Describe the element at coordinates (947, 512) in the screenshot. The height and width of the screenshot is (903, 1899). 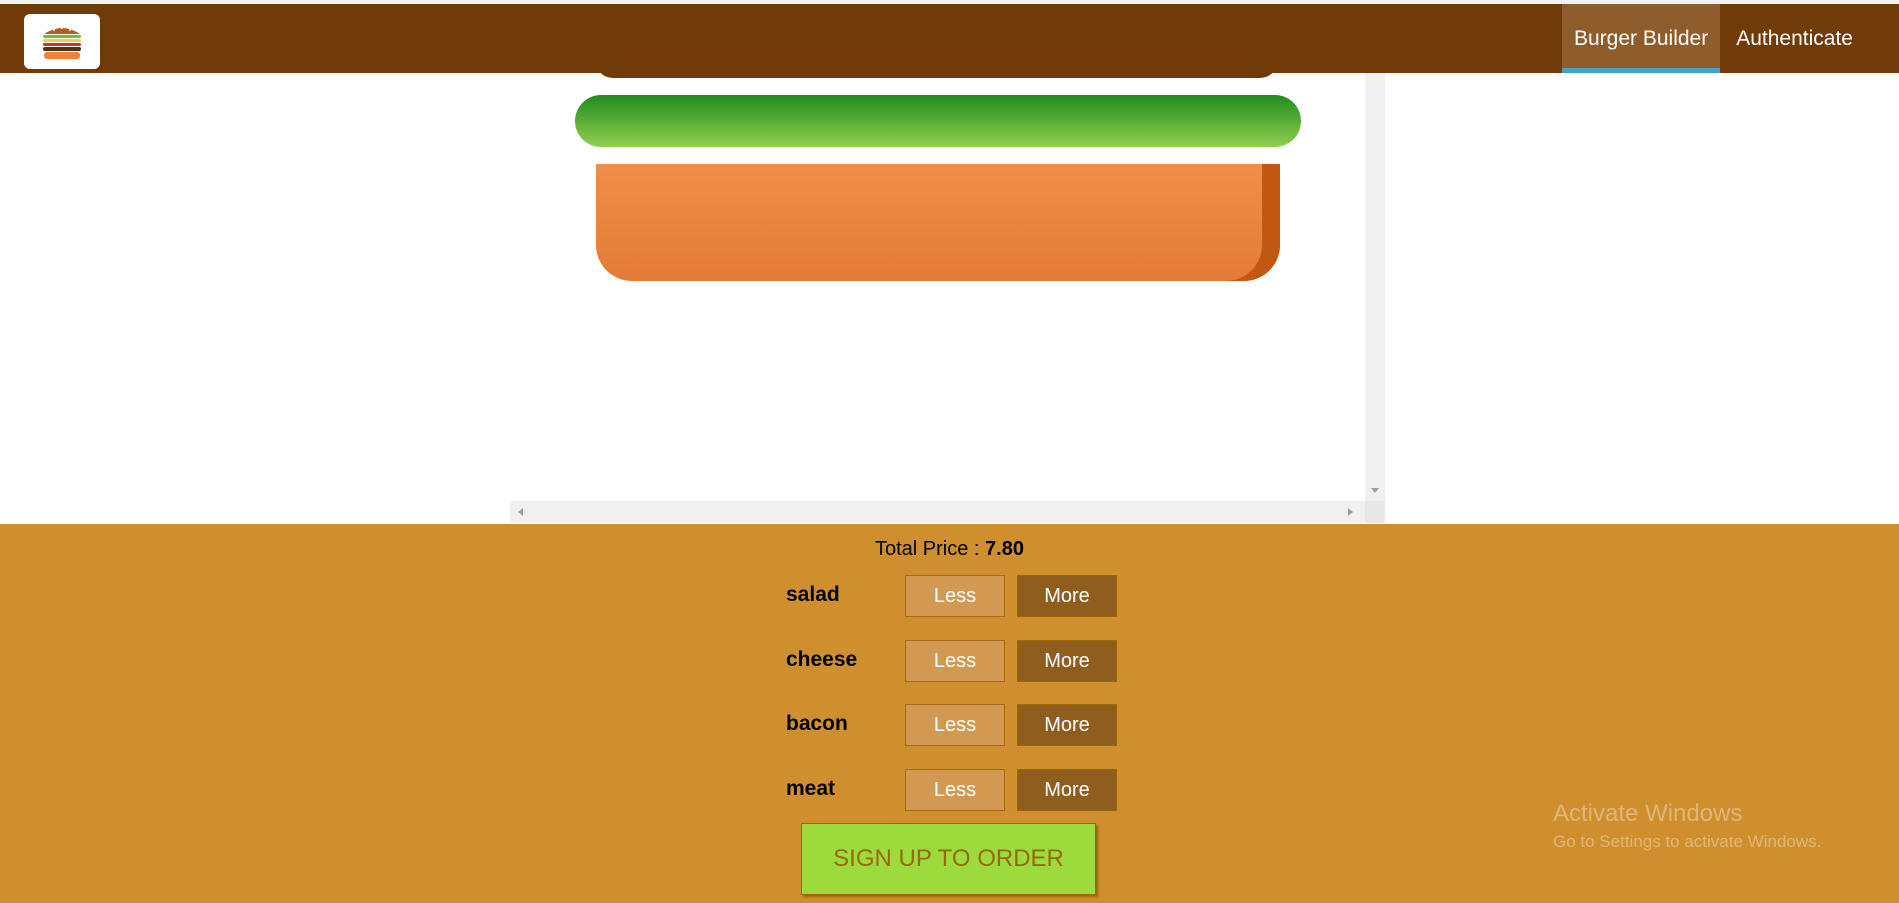
I see `horizontal-scrollbar` at that location.